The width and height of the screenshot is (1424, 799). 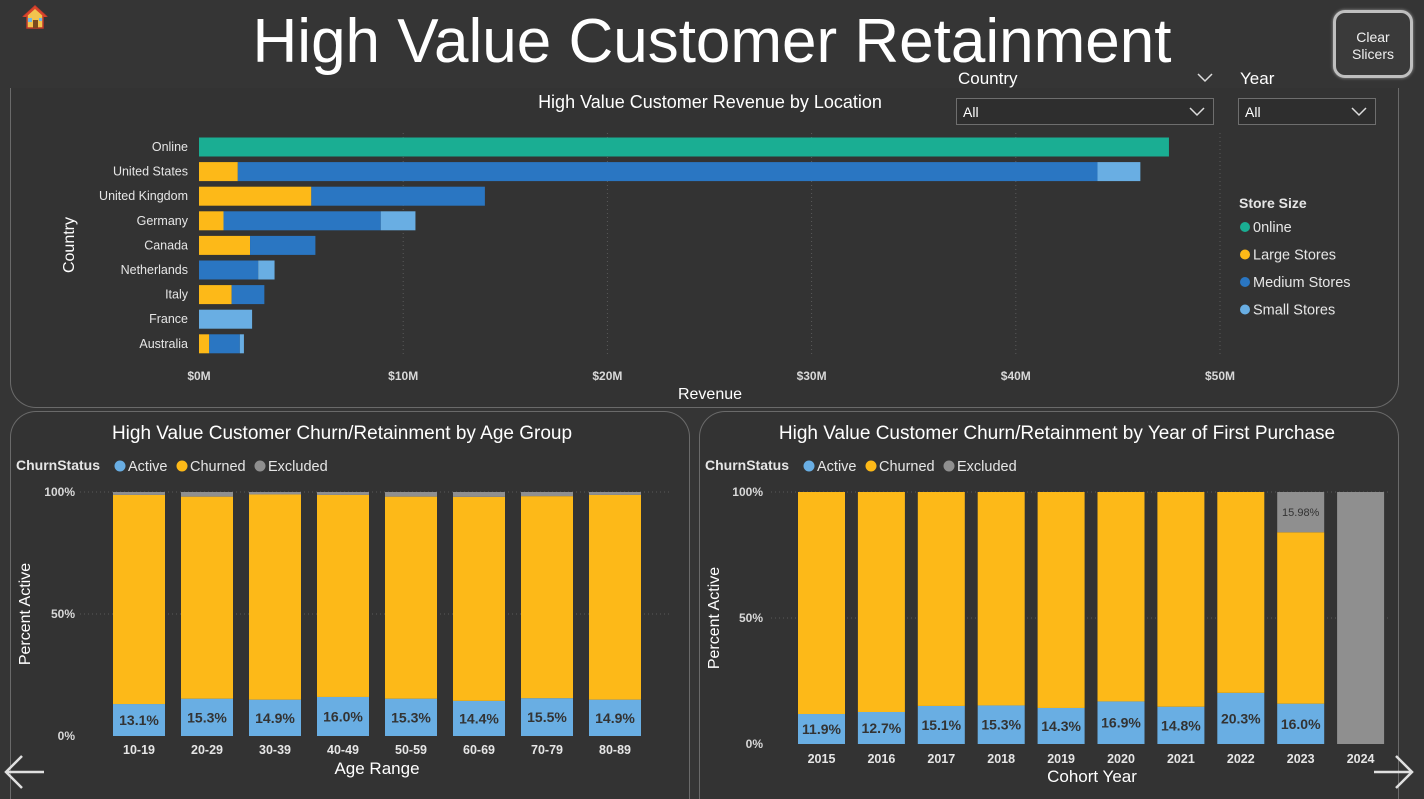 I want to click on data-label: 14.3%, so click(x=1061, y=726).